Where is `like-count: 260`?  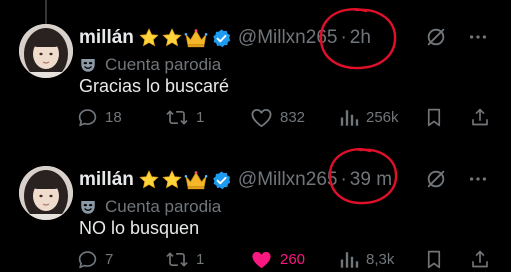
like-count: 260 is located at coordinates (293, 259).